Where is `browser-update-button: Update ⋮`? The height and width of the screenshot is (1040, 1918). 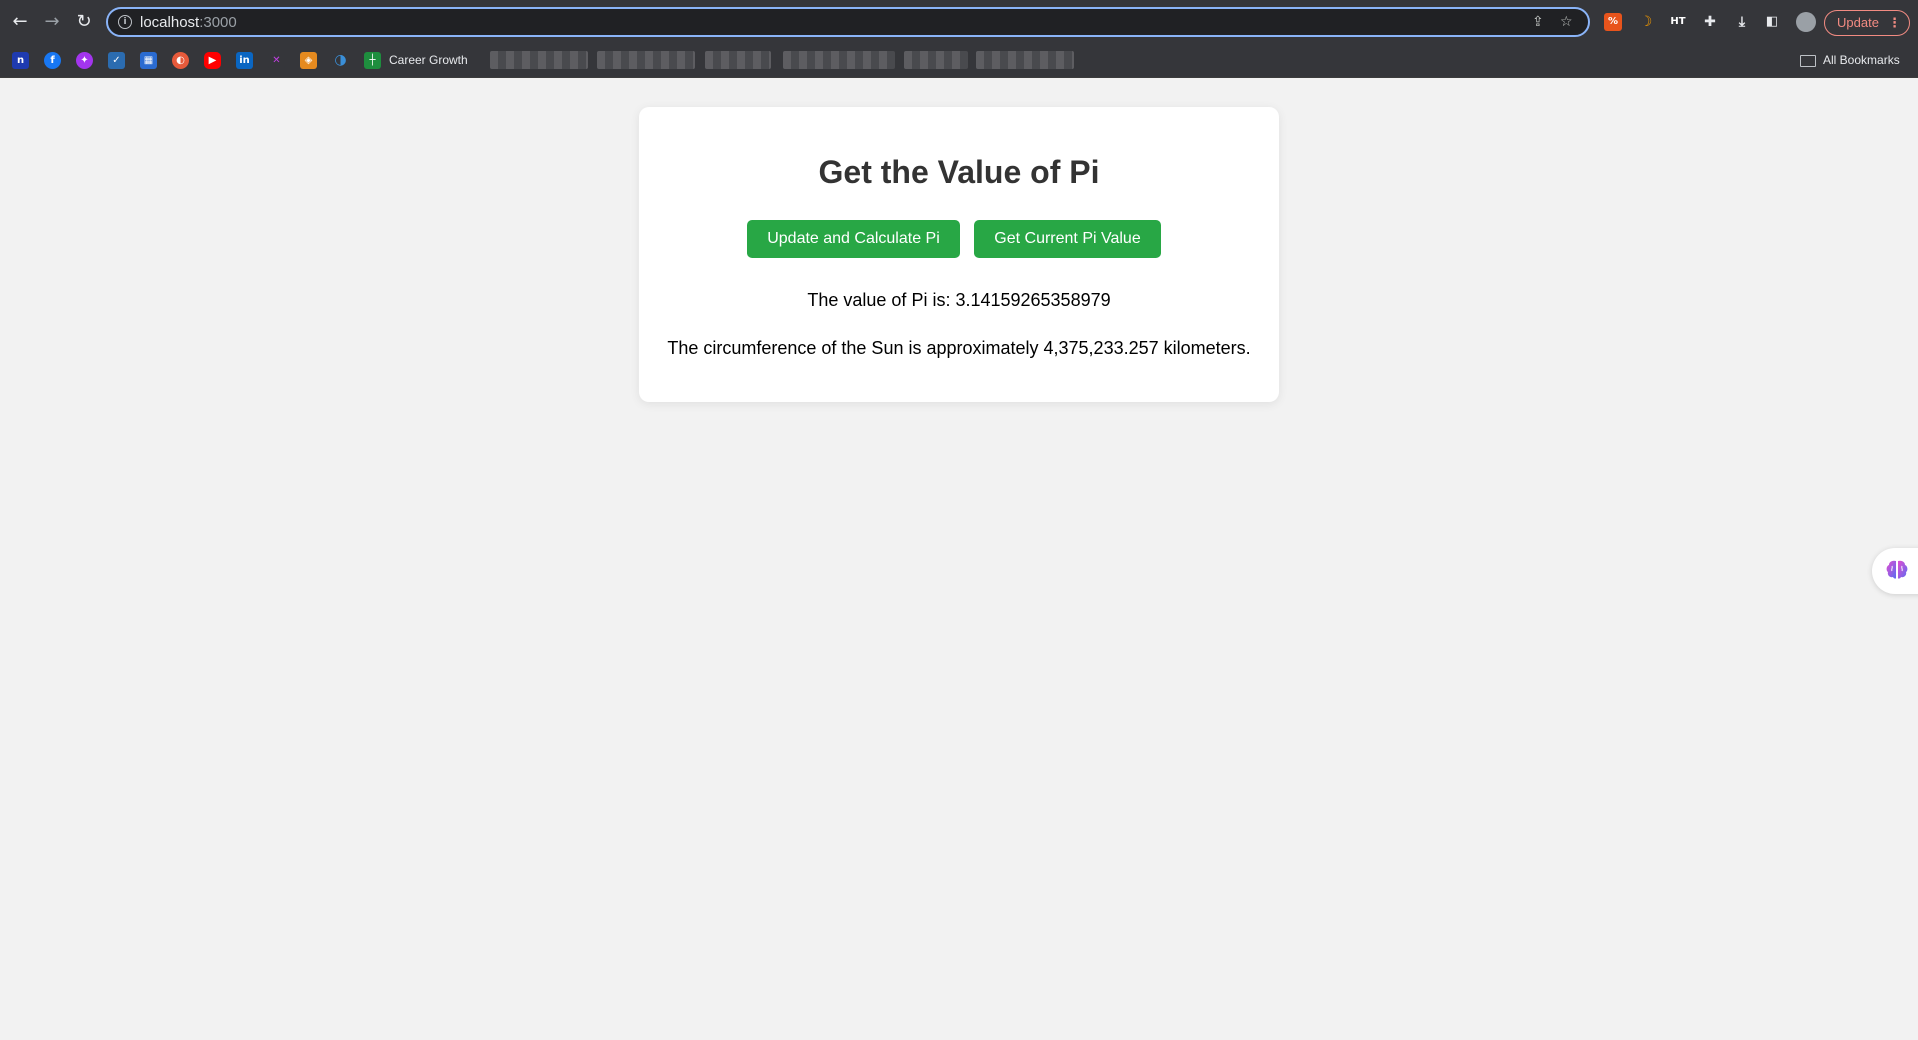 browser-update-button: Update ⋮ is located at coordinates (1867, 23).